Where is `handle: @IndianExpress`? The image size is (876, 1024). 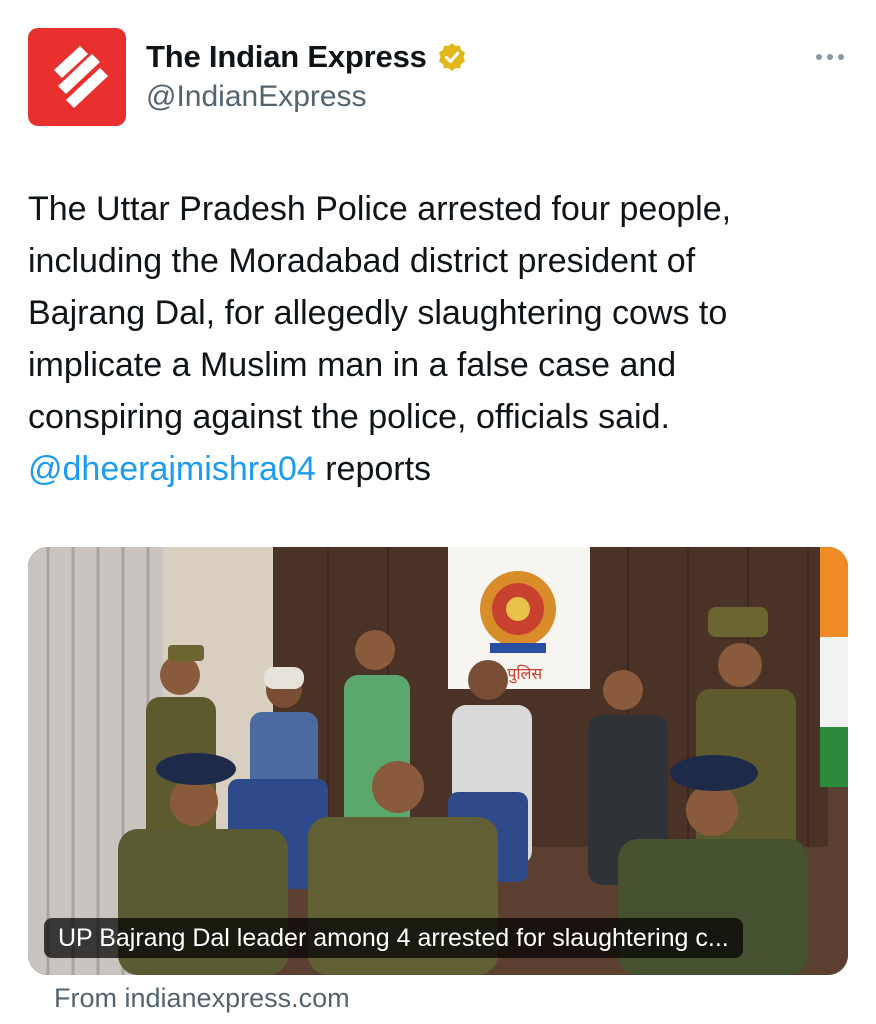 handle: @IndianExpress is located at coordinates (306, 97).